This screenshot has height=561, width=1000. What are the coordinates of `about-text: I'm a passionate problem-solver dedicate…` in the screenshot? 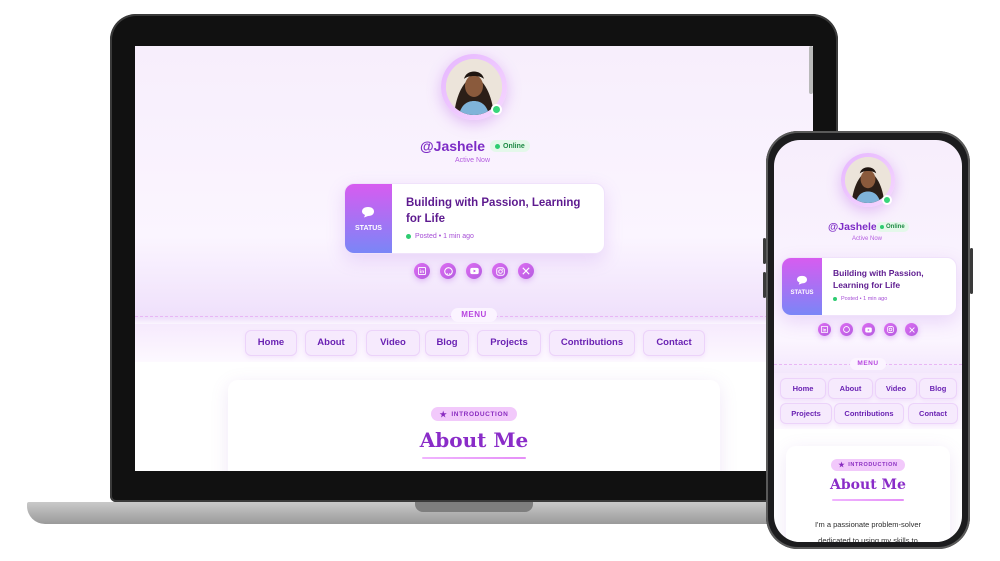 It's located at (868, 531).